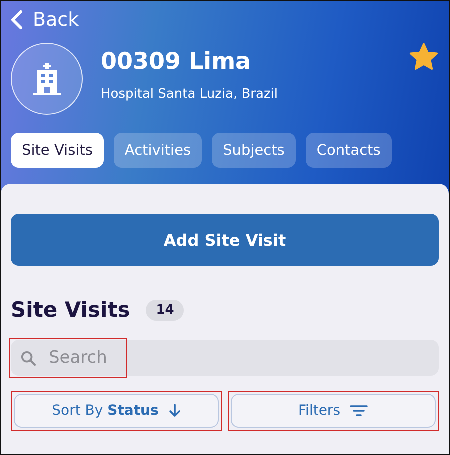 Image resolution: width=450 pixels, height=455 pixels. Describe the element at coordinates (225, 358) in the screenshot. I see `search-field: Search` at that location.